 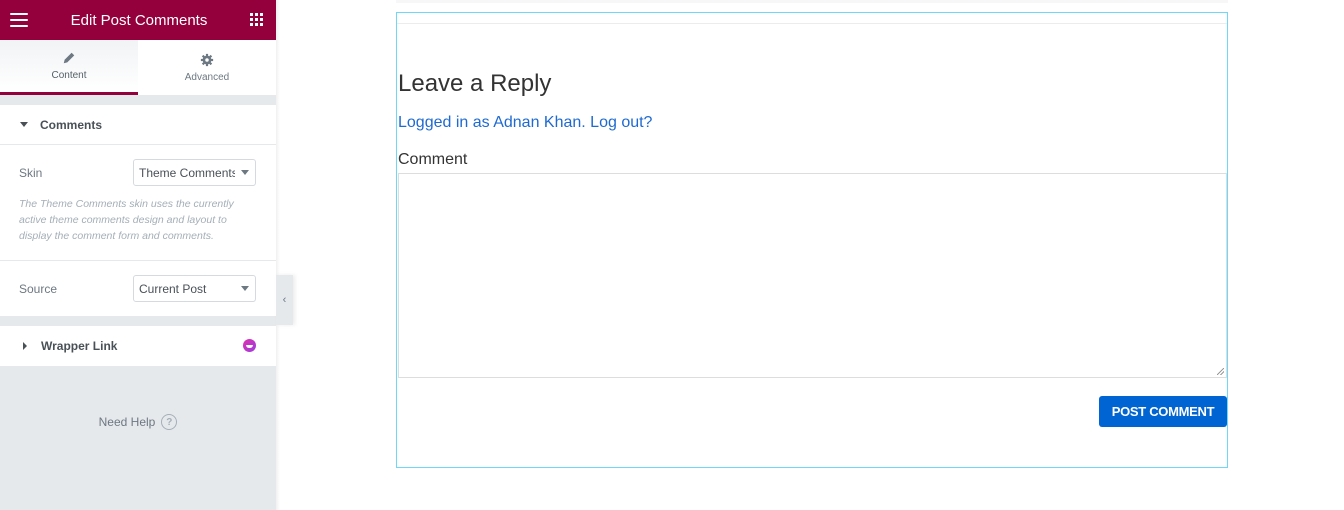 What do you see at coordinates (38, 288) in the screenshot?
I see `source-label: Source` at bounding box center [38, 288].